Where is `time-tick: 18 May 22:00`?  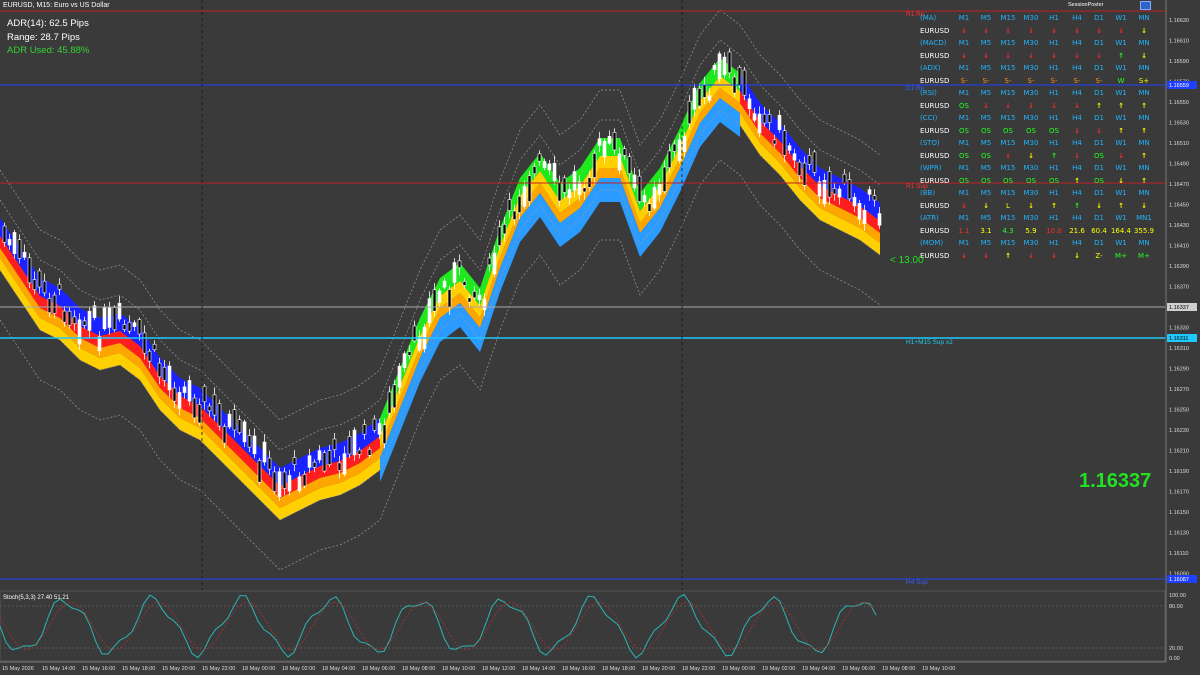
time-tick: 18 May 22:00 is located at coordinates (698, 669).